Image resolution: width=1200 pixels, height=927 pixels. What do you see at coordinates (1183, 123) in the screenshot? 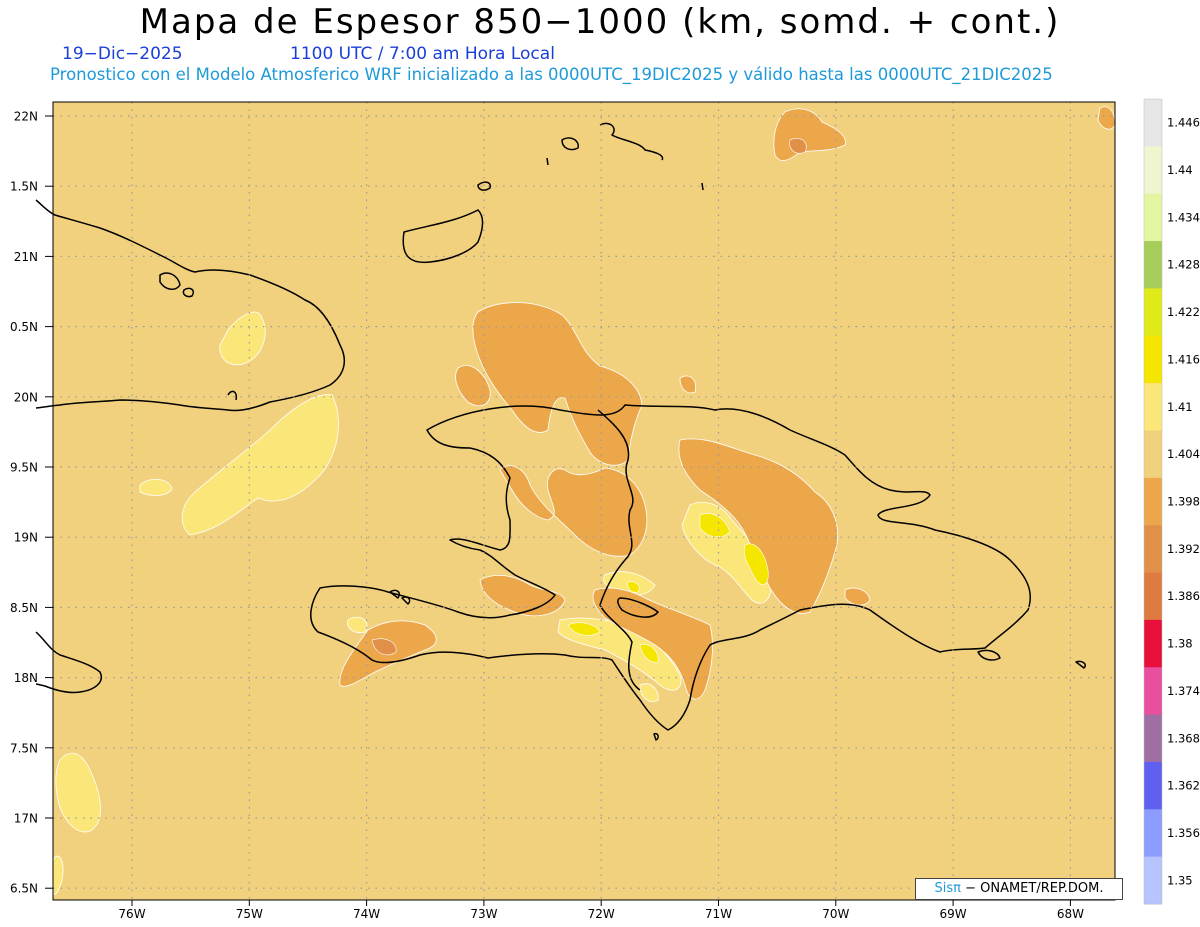
I see `colorbar-label: 1.446` at bounding box center [1183, 123].